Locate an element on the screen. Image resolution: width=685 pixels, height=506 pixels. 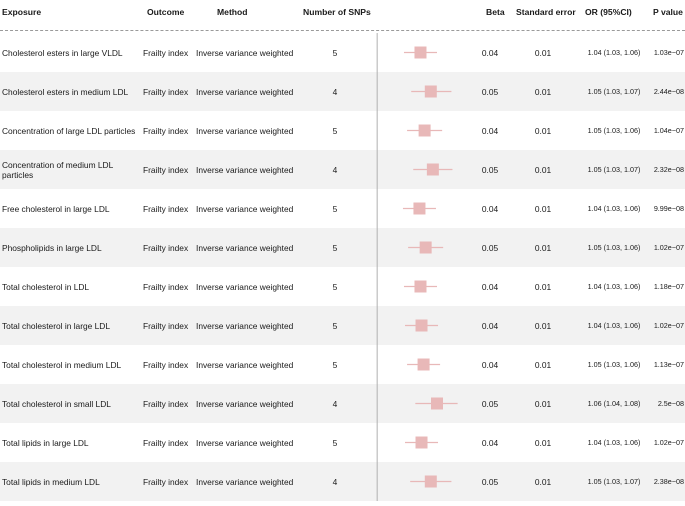
header-method: Method is located at coordinates (232, 12).